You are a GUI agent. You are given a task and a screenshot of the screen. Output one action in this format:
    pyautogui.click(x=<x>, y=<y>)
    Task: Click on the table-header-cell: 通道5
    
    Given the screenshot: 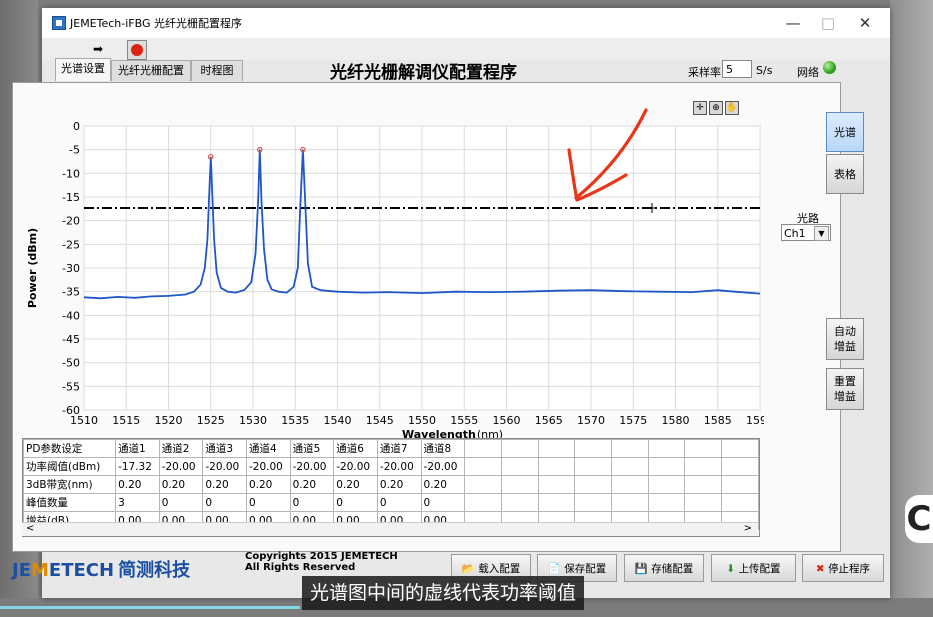 What is the action you would take?
    pyautogui.click(x=312, y=448)
    